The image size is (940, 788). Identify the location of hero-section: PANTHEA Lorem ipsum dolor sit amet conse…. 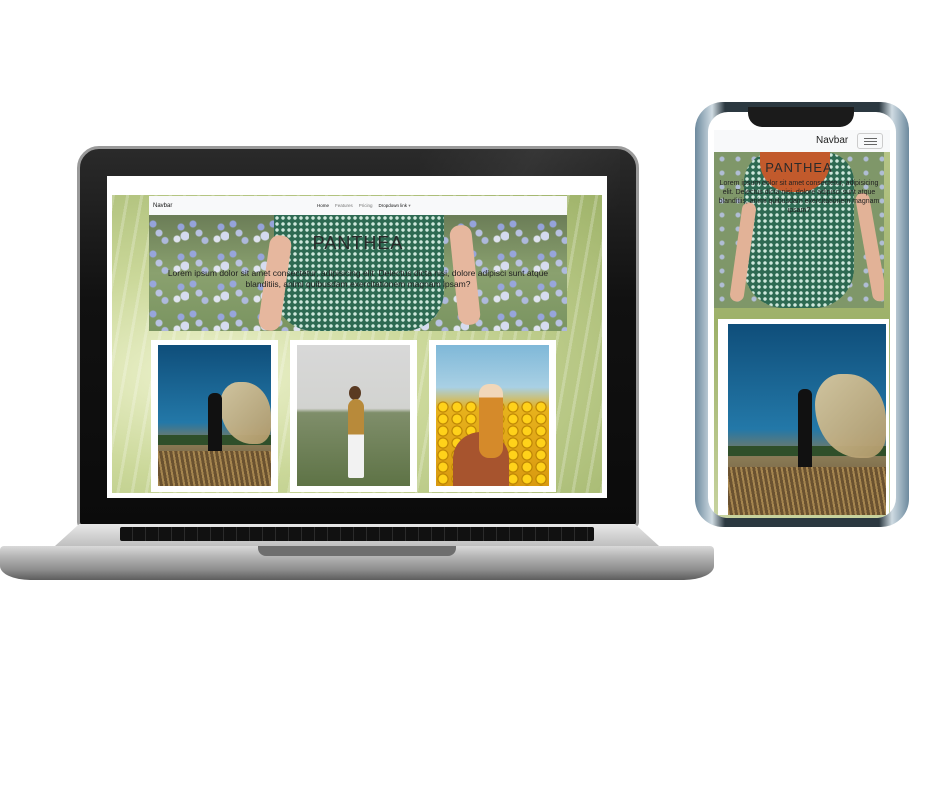
(358, 273).